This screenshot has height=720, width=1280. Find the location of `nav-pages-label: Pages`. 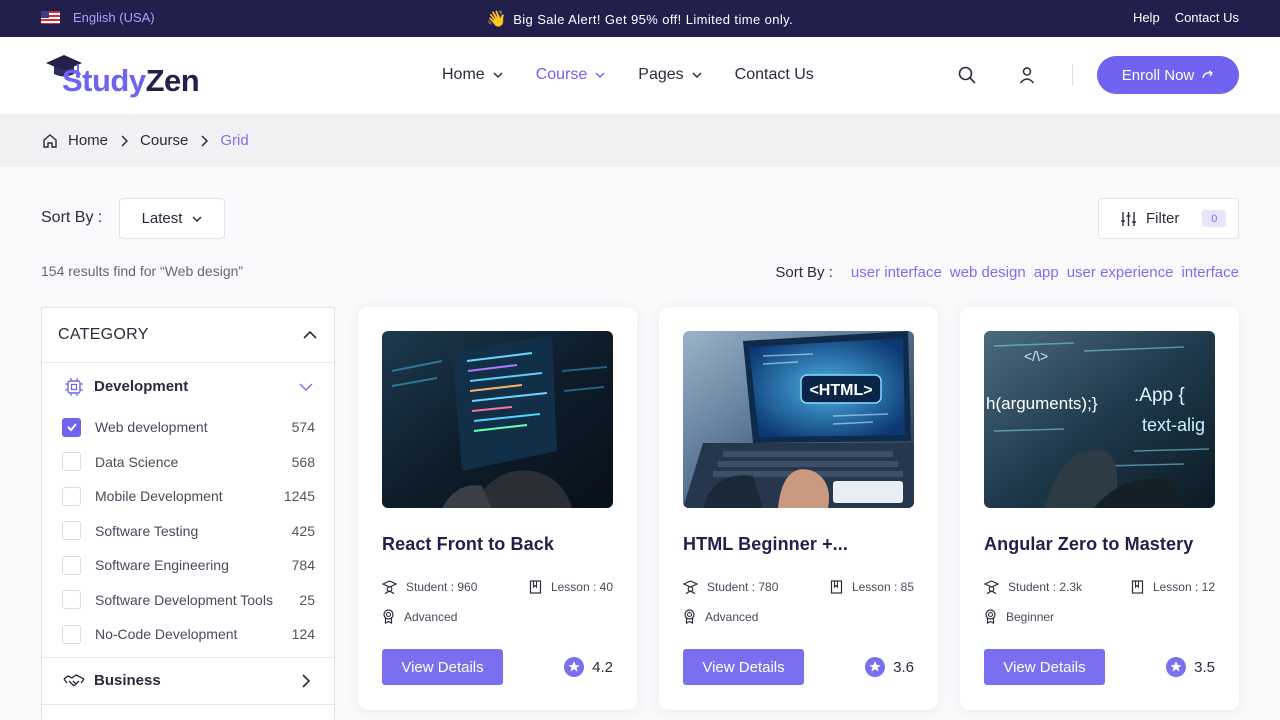

nav-pages-label: Pages is located at coordinates (661, 74).